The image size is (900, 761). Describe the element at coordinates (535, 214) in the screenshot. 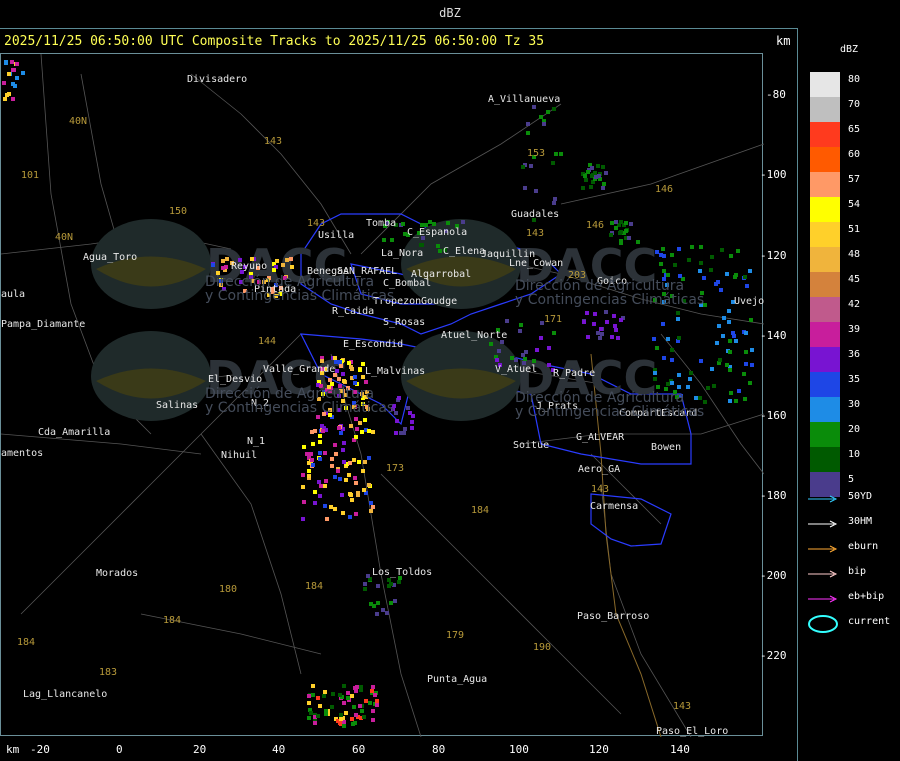

I see `place-label: Guadales` at that location.